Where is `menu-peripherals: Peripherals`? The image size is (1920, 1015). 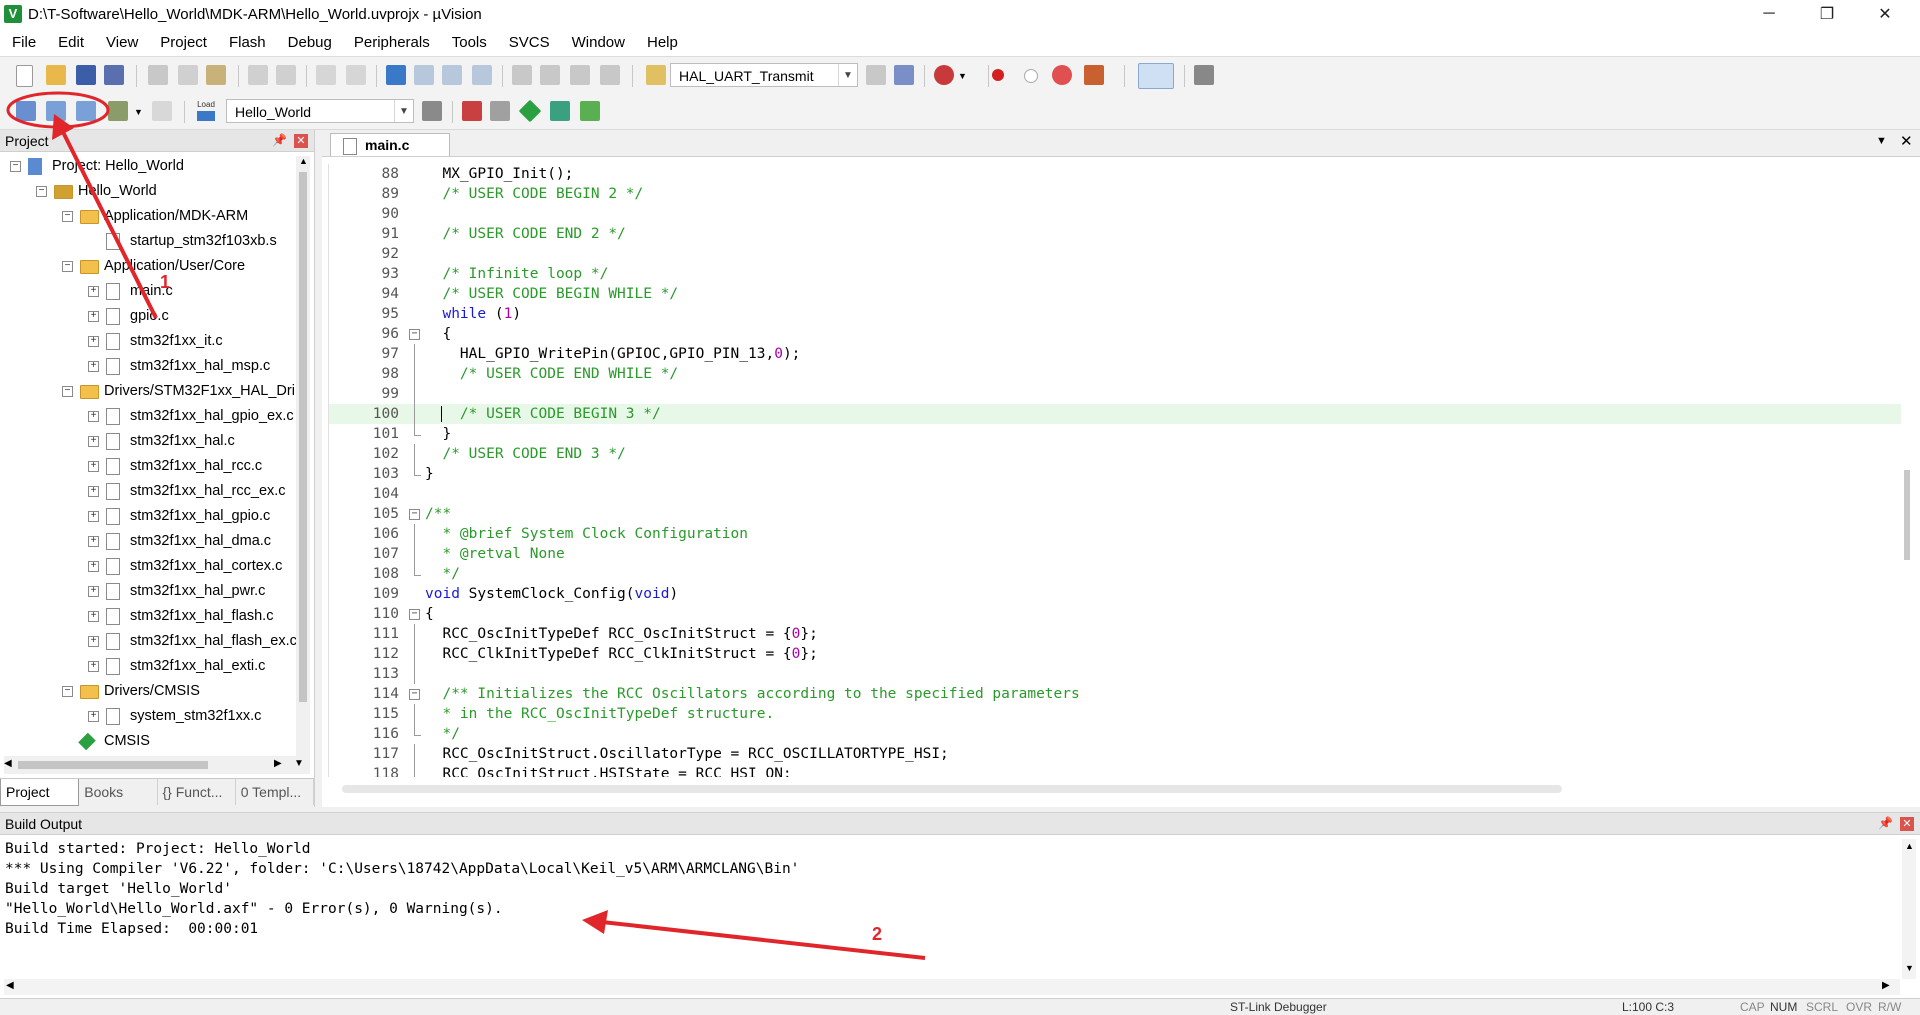 menu-peripherals: Peripherals is located at coordinates (391, 42).